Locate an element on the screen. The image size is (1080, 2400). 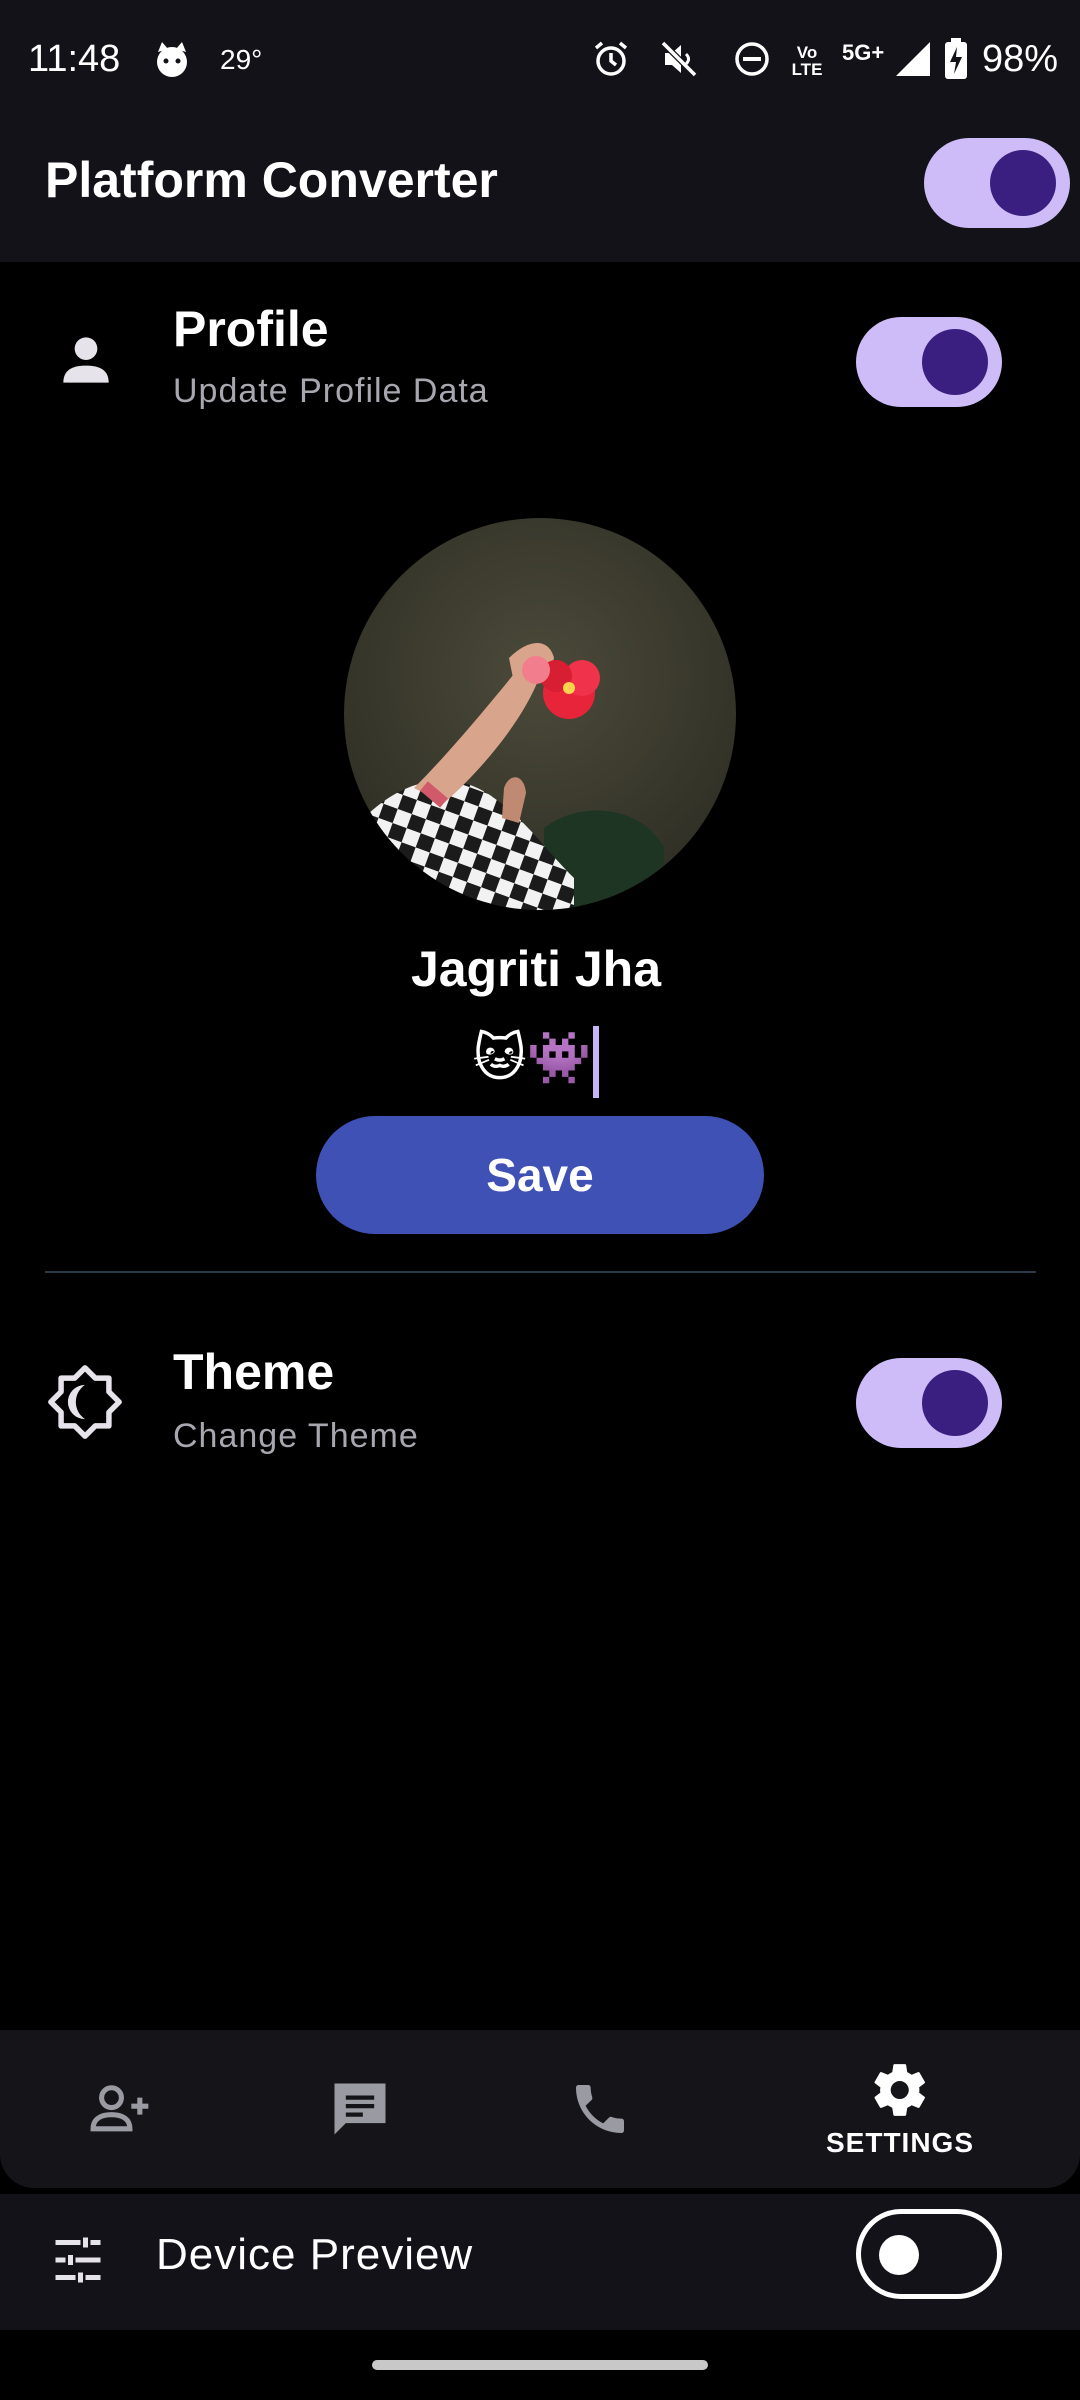
volte-icon: Vo LTE is located at coordinates (807, 61).